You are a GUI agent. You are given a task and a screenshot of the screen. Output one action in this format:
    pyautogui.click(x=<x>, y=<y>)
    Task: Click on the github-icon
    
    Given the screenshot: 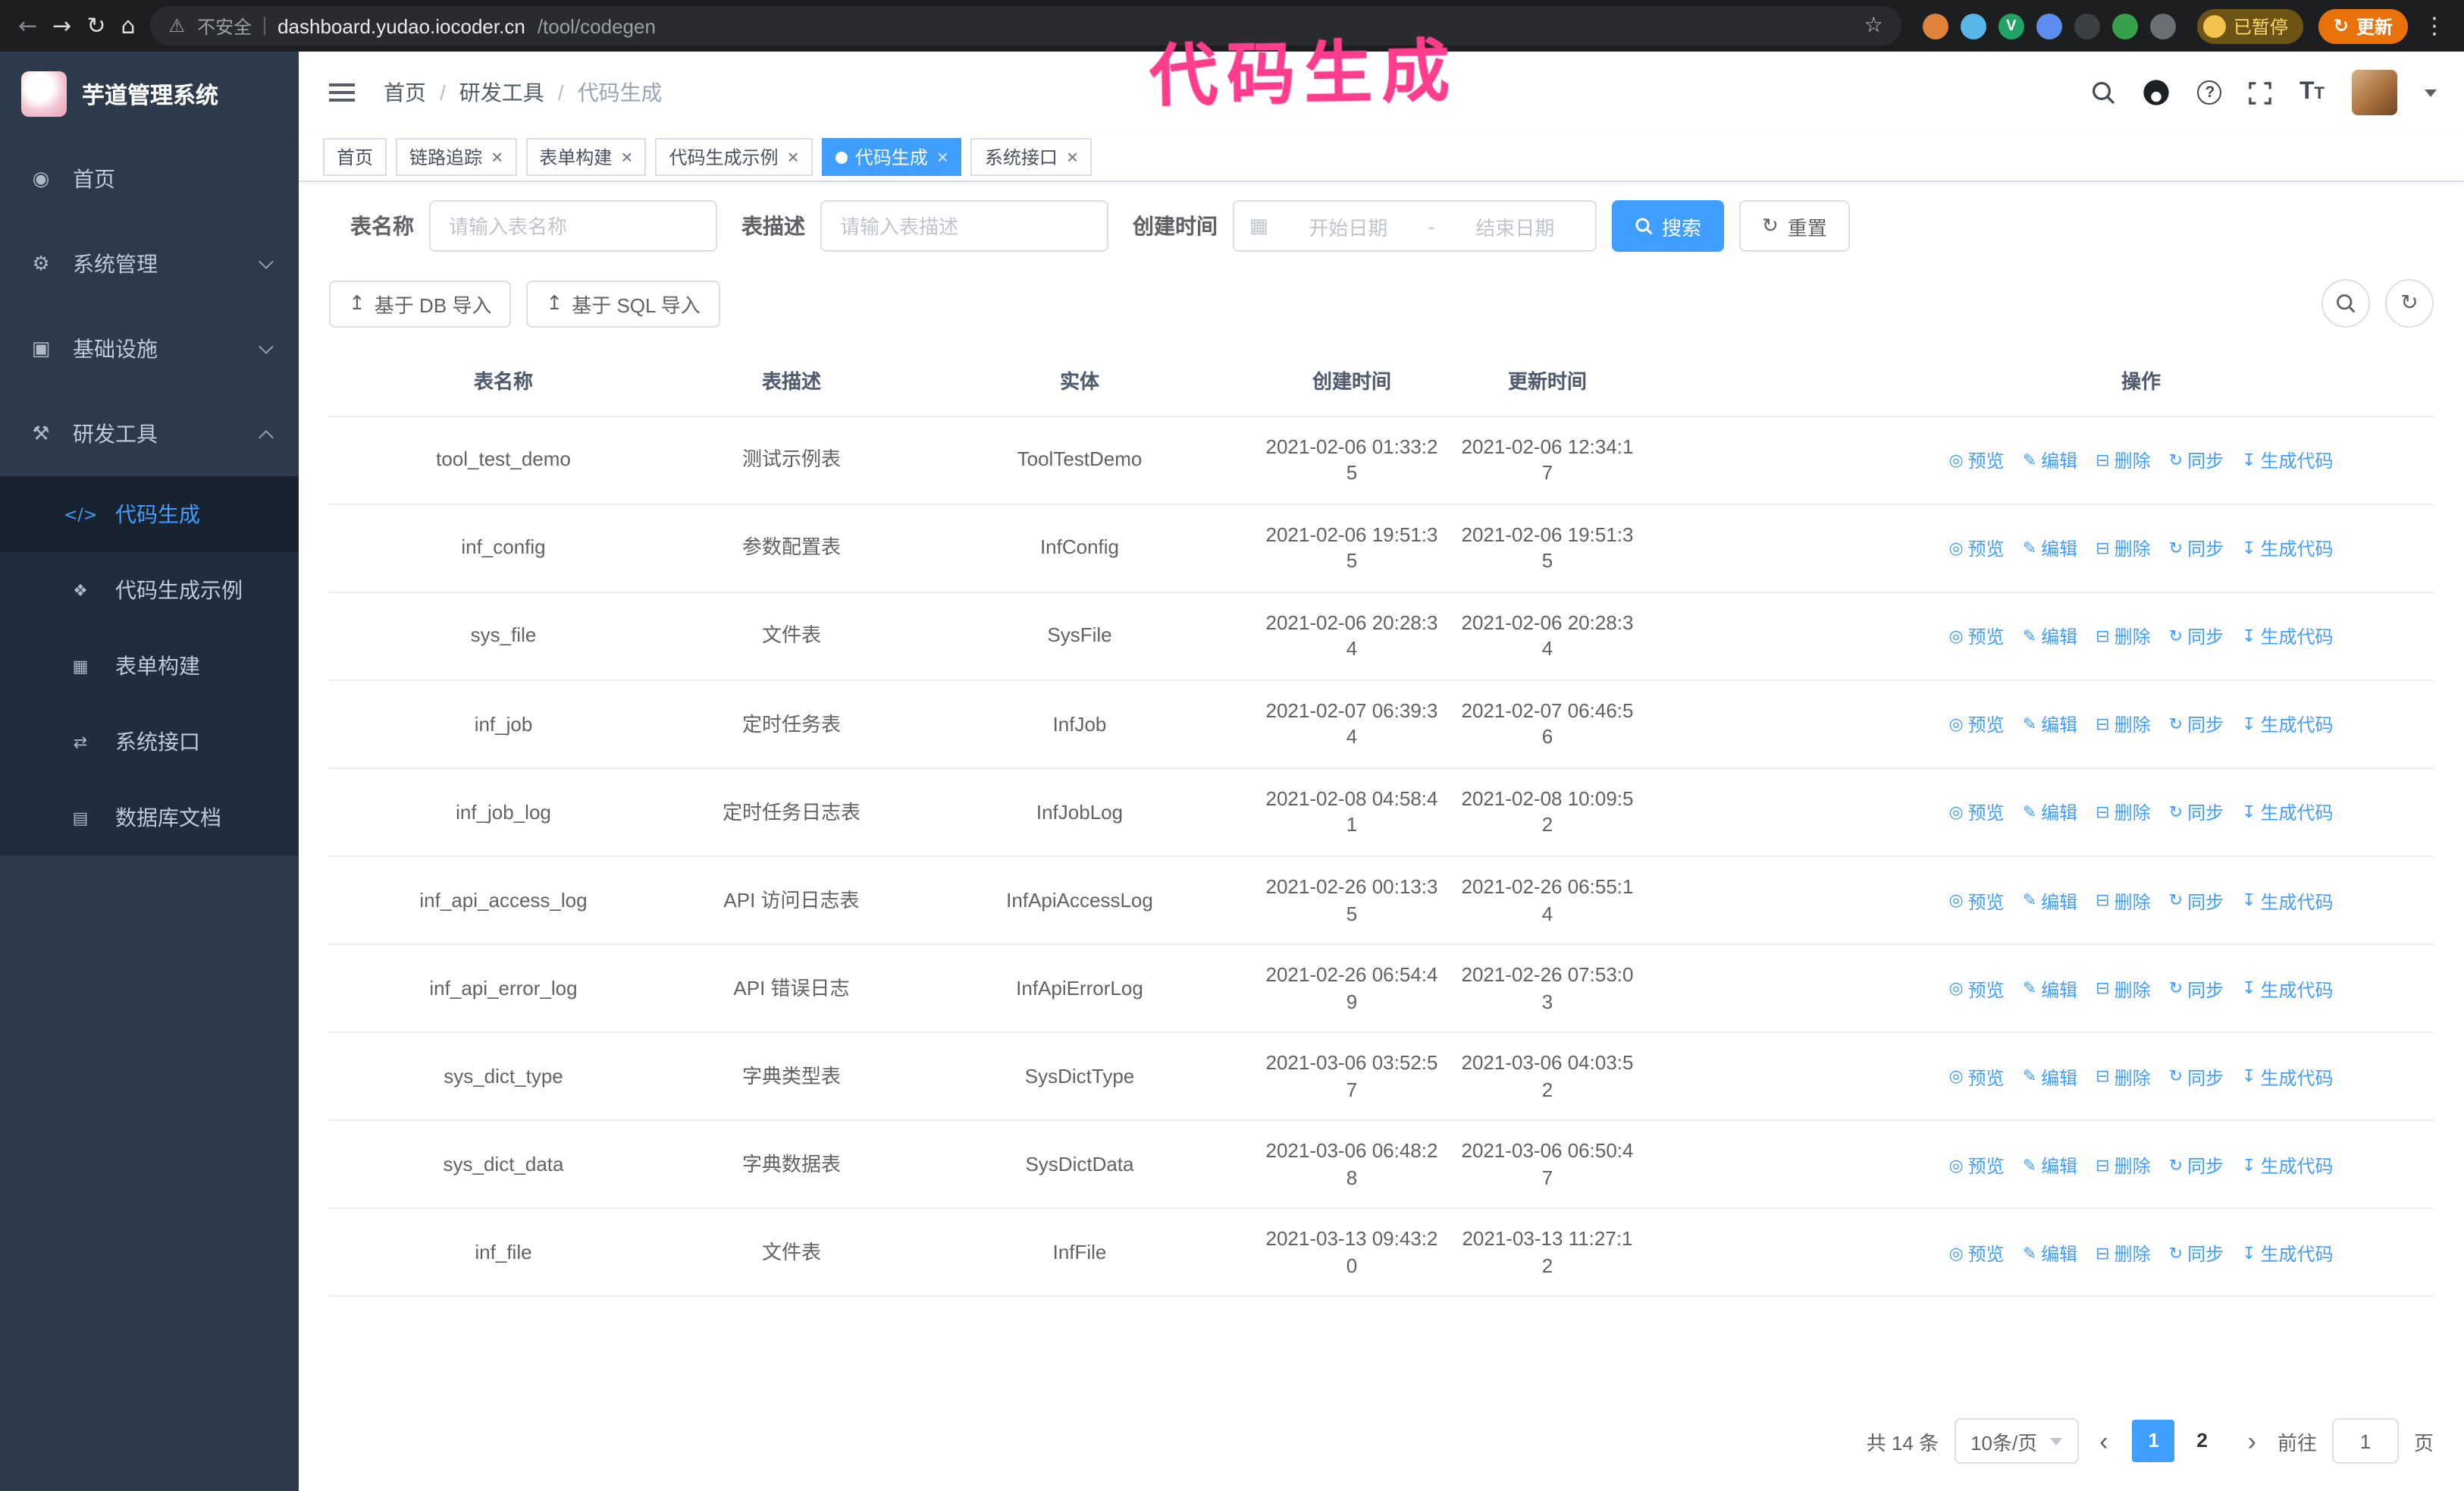 What is the action you would take?
    pyautogui.click(x=2157, y=92)
    